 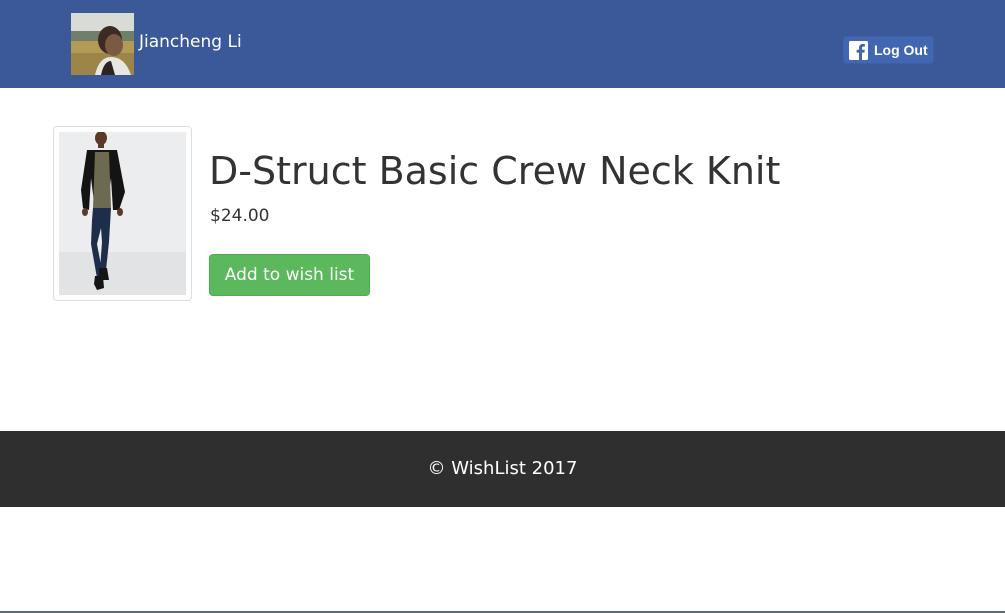 I want to click on footer-copyright: © WishList 2017, so click(x=502, y=468).